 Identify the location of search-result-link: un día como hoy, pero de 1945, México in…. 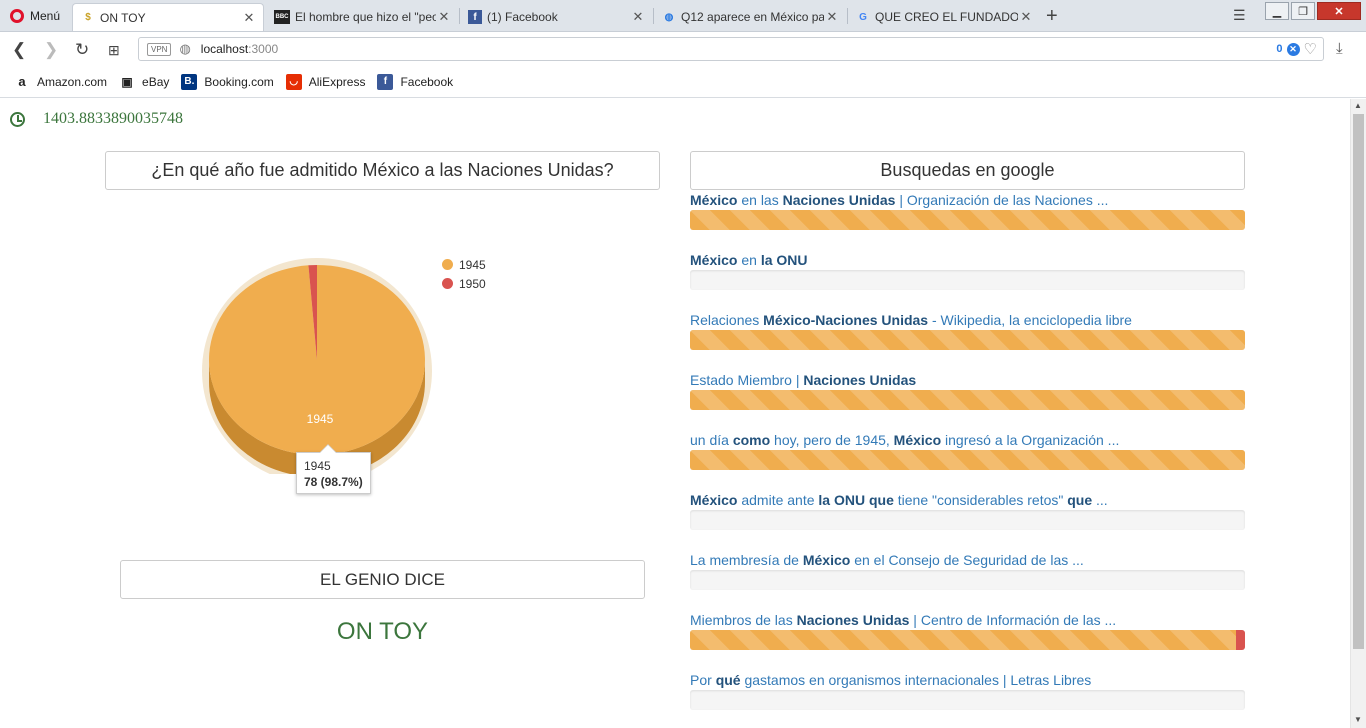
(967, 440).